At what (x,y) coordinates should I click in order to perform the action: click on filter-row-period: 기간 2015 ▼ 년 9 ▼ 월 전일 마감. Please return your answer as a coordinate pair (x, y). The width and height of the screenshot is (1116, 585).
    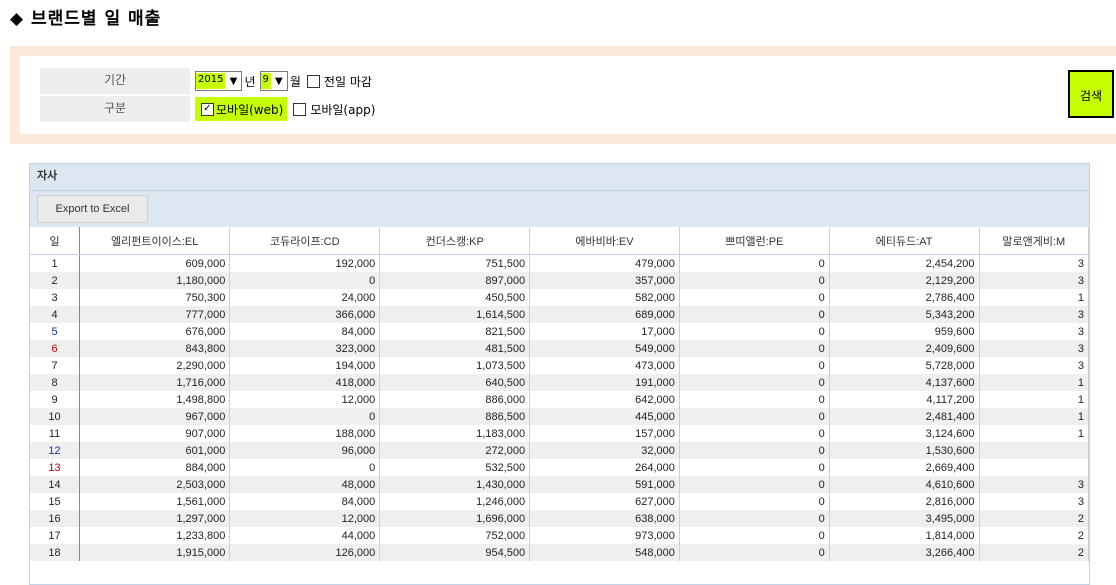
    Looking at the image, I should click on (490, 81).